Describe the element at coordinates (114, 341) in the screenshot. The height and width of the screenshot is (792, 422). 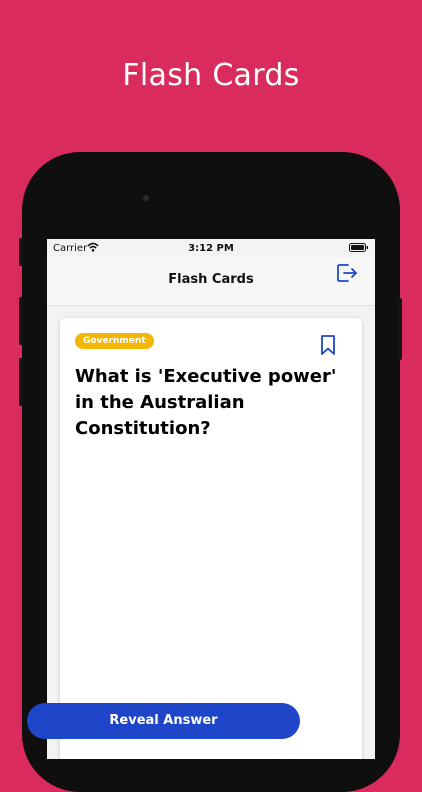
I see `category-tag: Government` at that location.